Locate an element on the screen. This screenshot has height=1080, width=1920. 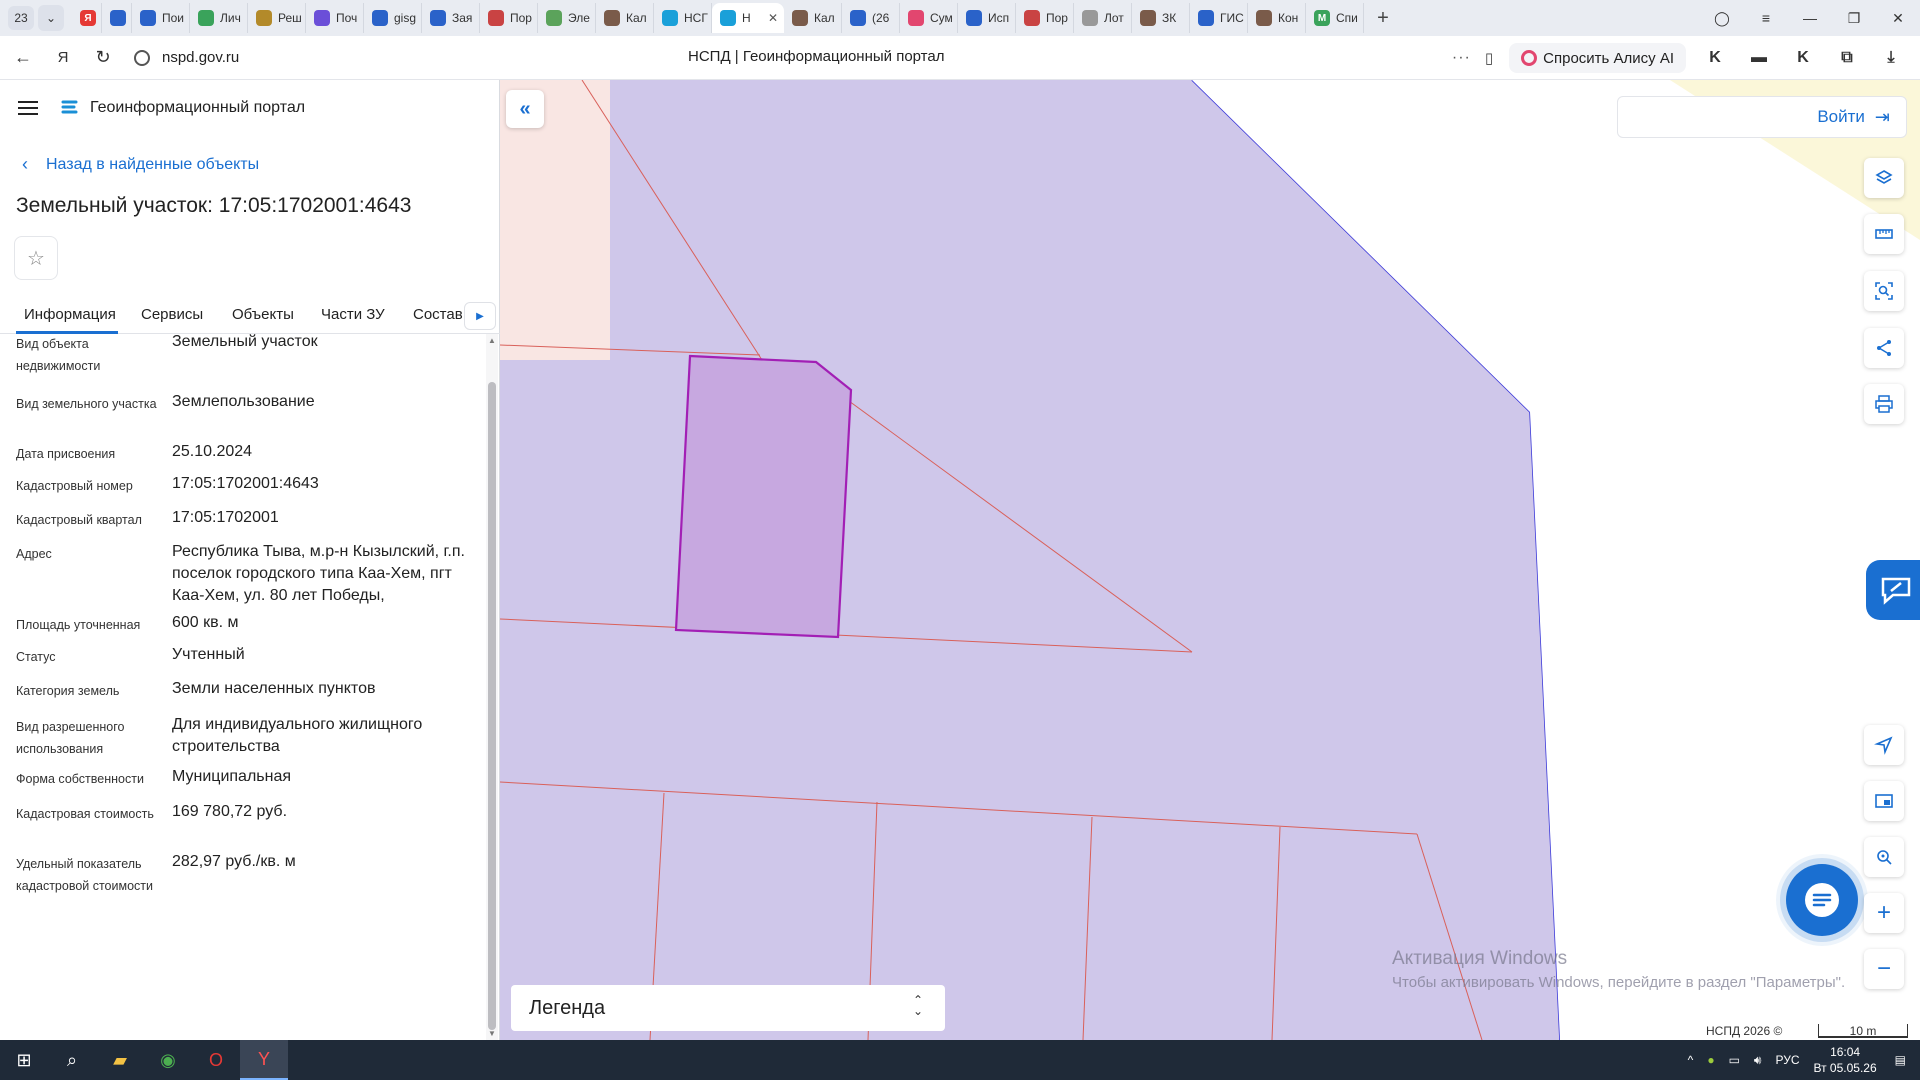
browser-tab-pinned is located at coordinates (117, 18).